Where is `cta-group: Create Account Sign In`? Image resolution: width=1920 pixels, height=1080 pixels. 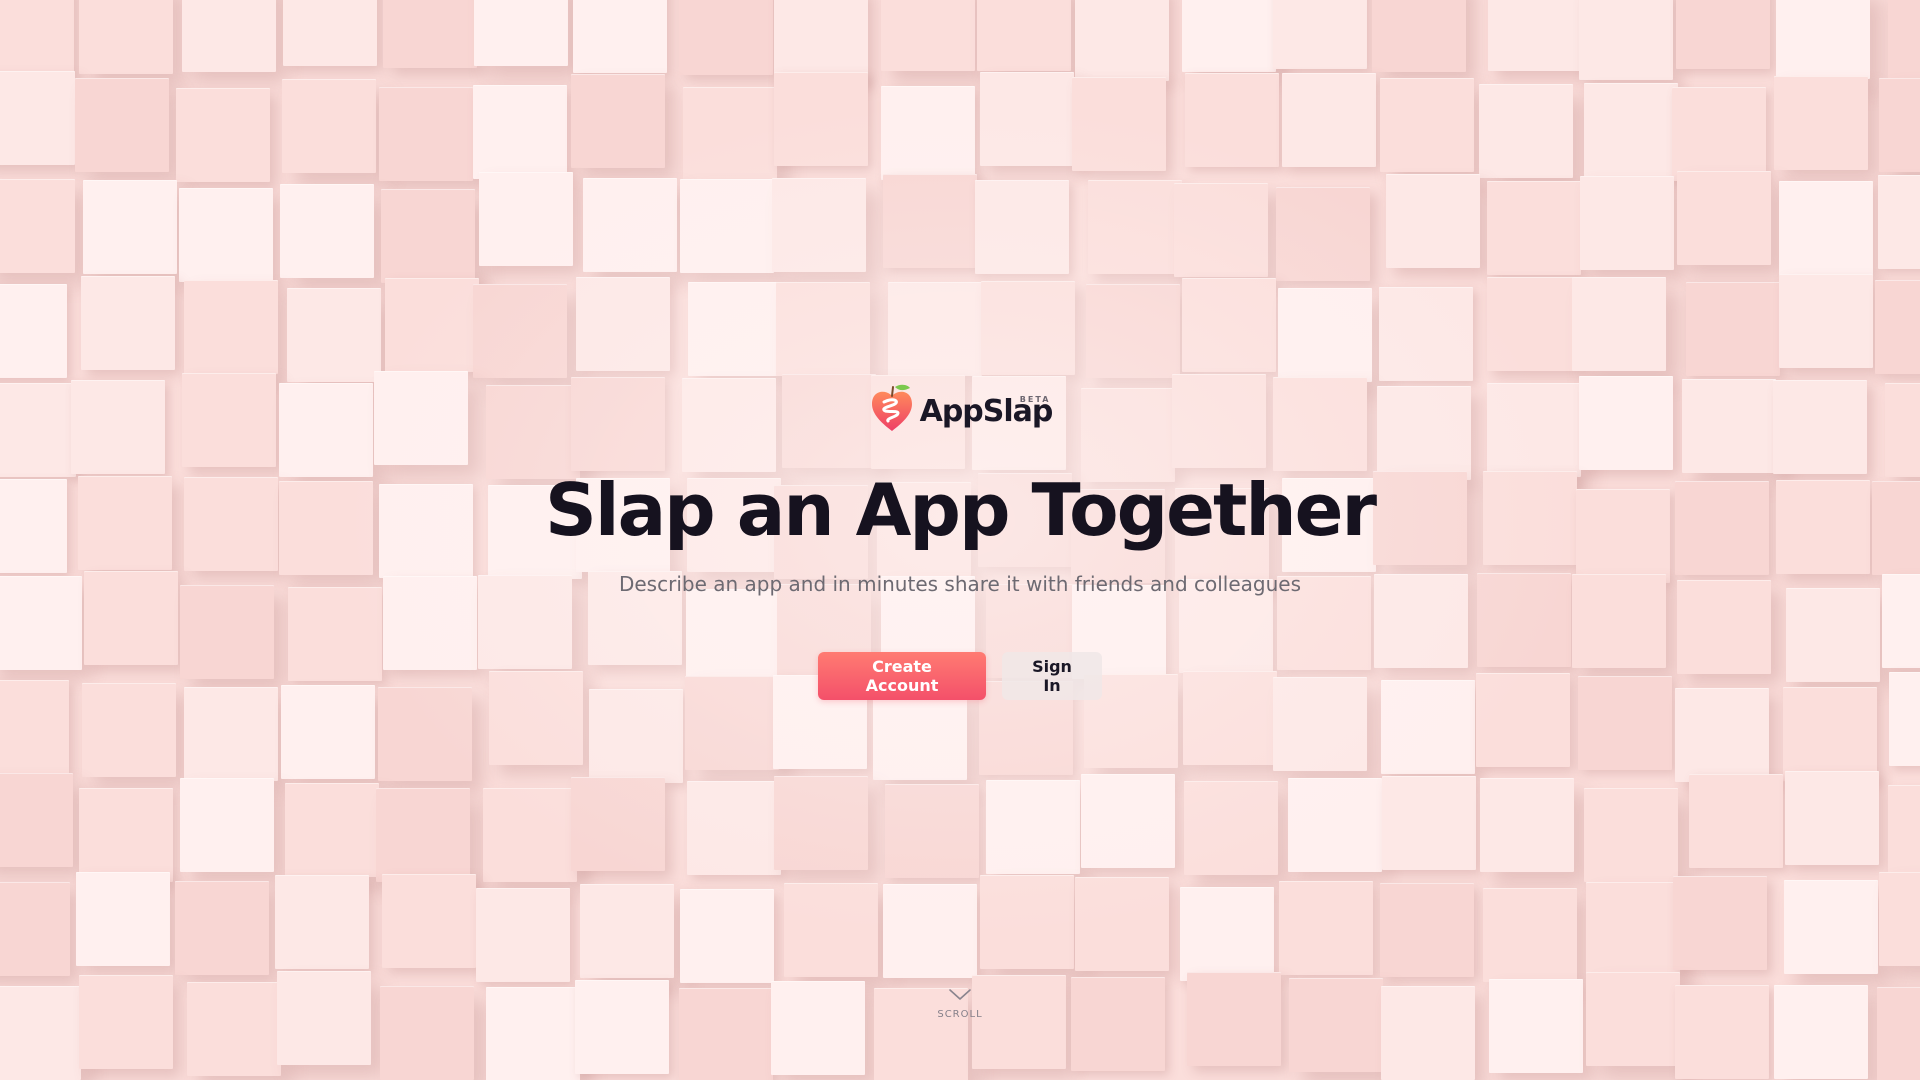 cta-group: Create Account Sign In is located at coordinates (960, 676).